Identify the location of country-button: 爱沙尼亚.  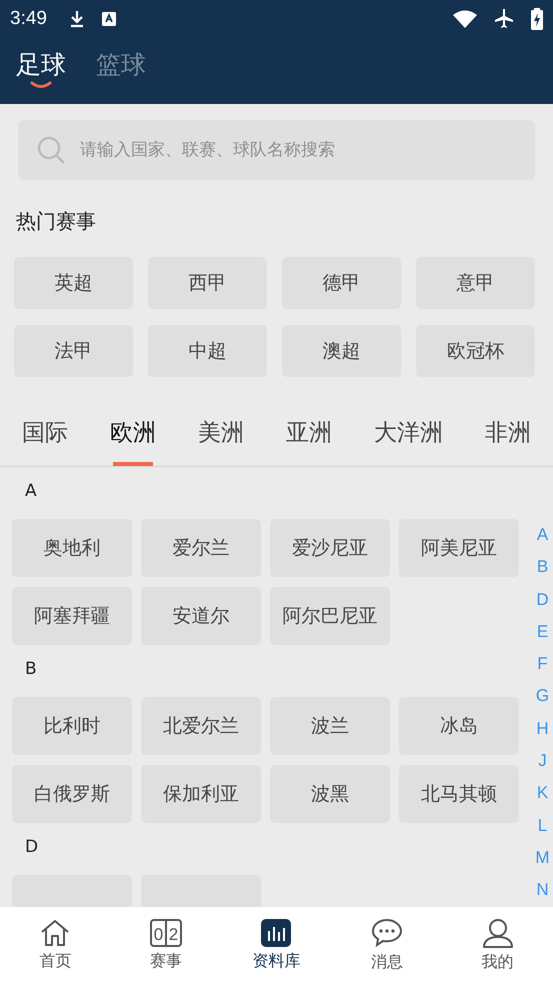
(330, 548).